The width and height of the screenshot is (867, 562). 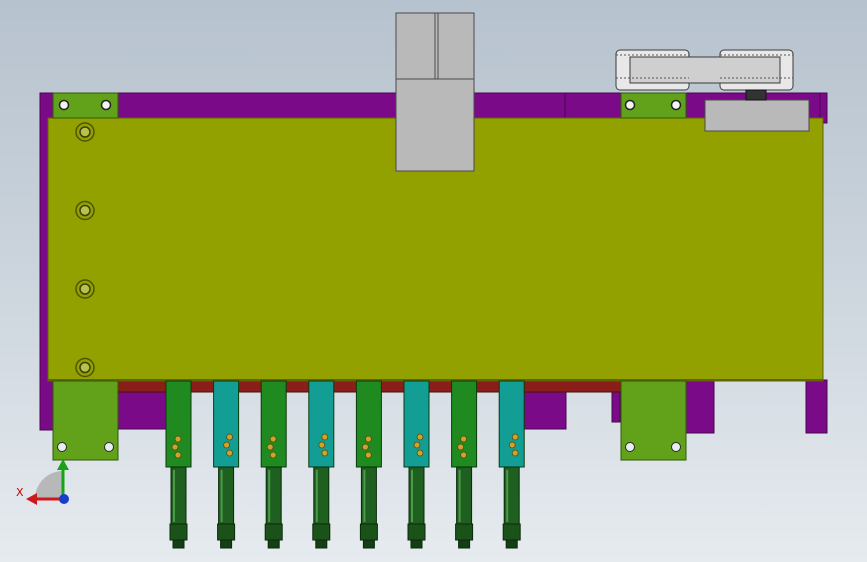 I want to click on bracket-top-right, so click(x=653, y=105).